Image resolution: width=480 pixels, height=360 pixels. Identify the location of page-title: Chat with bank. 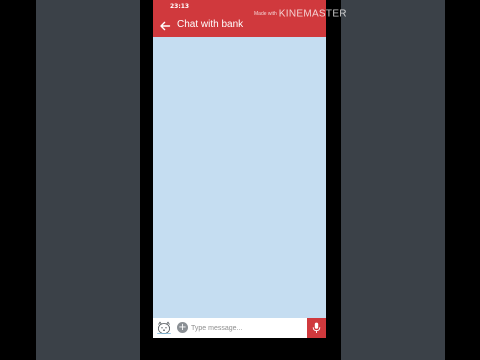
(210, 24).